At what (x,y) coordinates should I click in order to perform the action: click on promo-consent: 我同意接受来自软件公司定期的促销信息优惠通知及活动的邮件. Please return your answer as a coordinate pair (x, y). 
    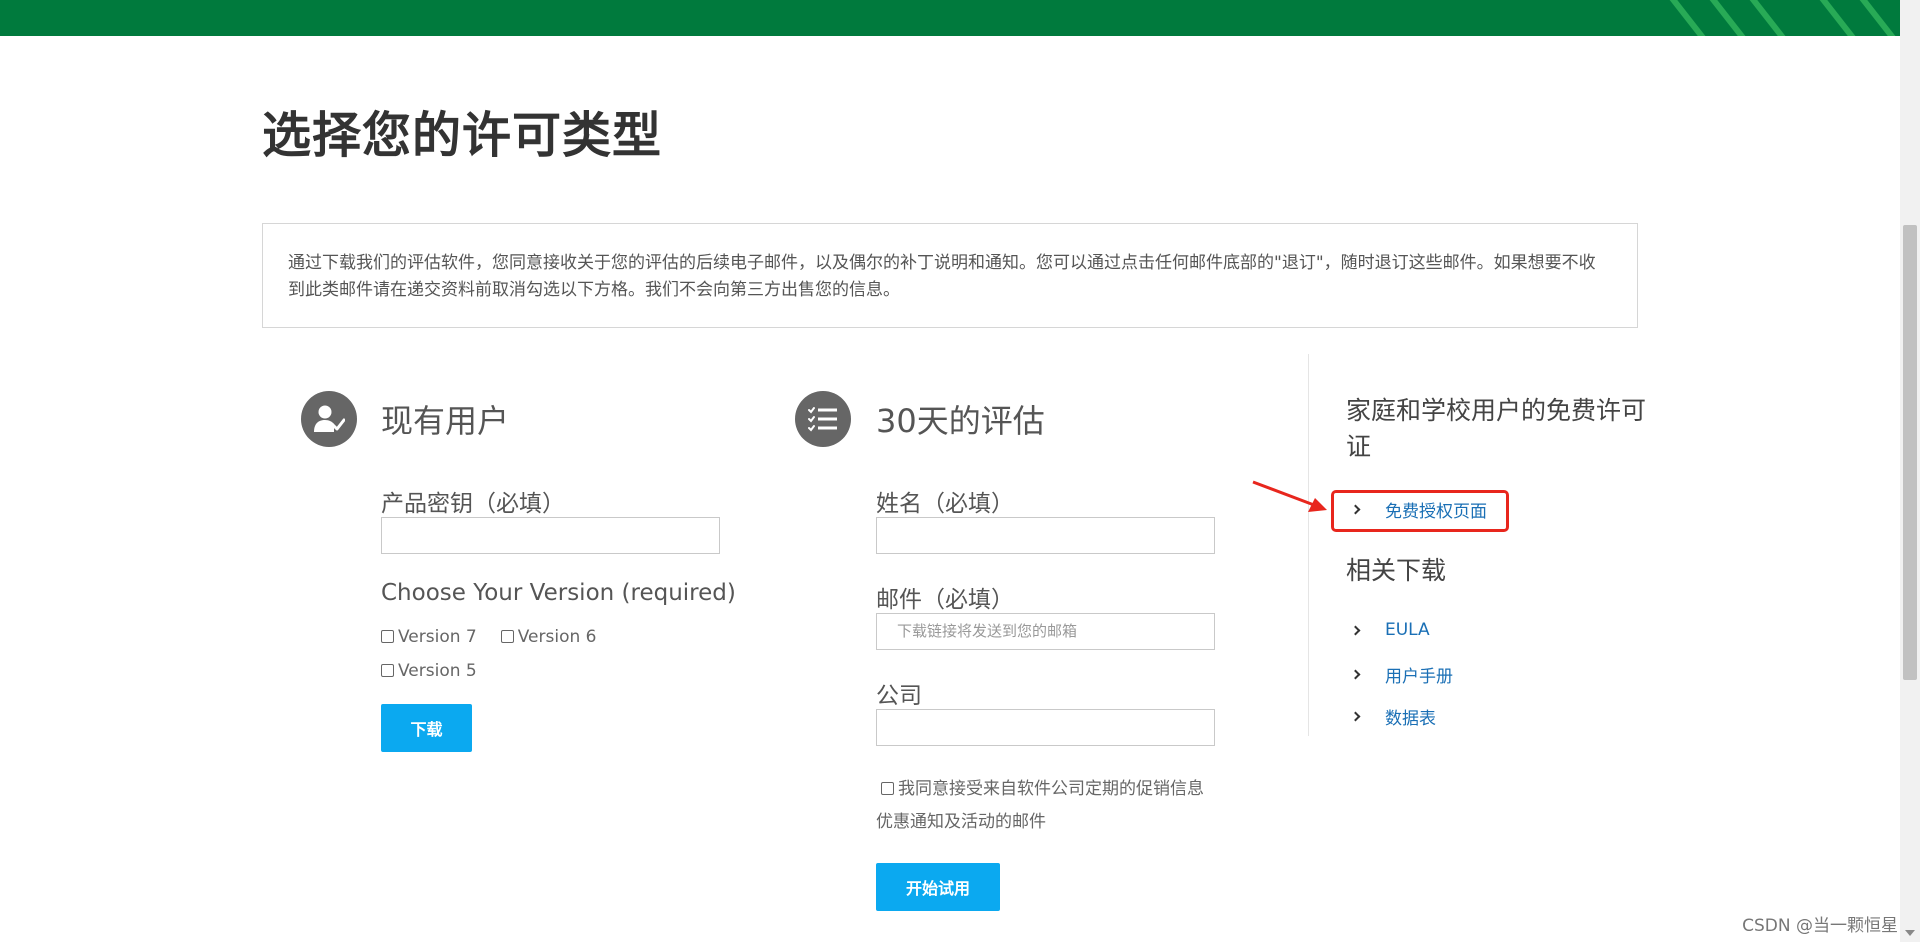
    Looking at the image, I should click on (1046, 806).